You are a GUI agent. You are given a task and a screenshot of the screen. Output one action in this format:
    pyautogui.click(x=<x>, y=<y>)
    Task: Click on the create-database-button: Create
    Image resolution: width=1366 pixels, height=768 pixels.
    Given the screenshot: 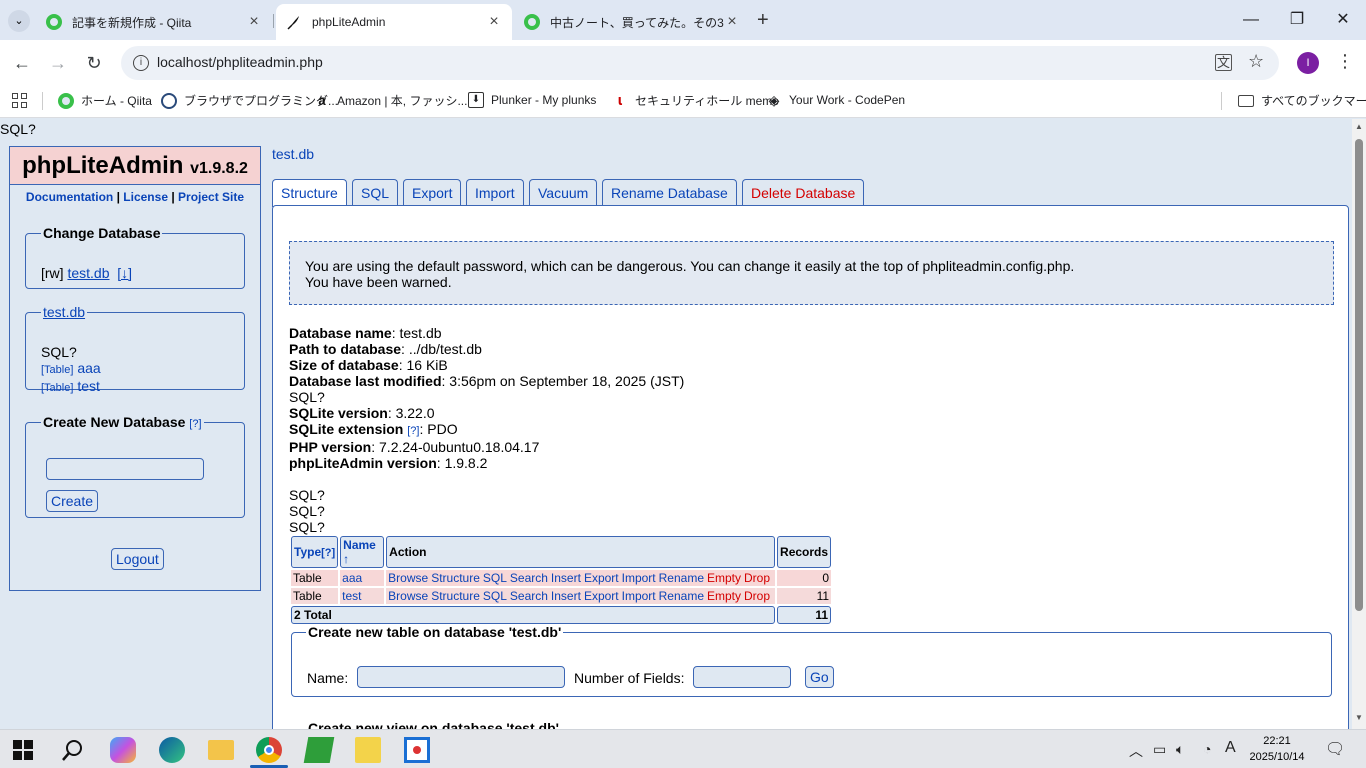 What is the action you would take?
    pyautogui.click(x=72, y=501)
    